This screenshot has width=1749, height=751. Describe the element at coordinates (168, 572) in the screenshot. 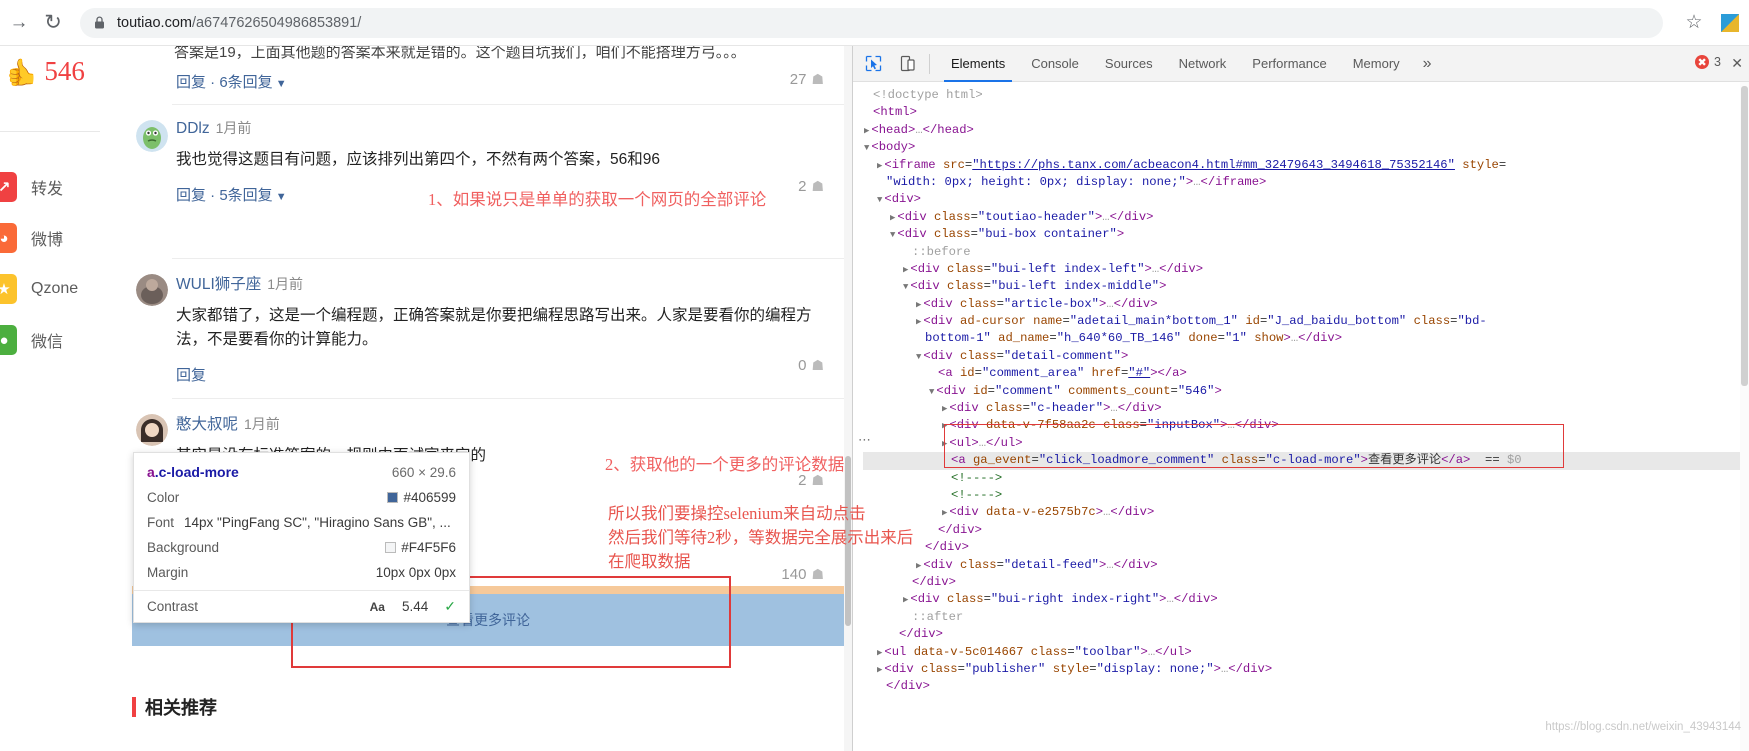

I see `tooltip-row-key: Margin` at that location.